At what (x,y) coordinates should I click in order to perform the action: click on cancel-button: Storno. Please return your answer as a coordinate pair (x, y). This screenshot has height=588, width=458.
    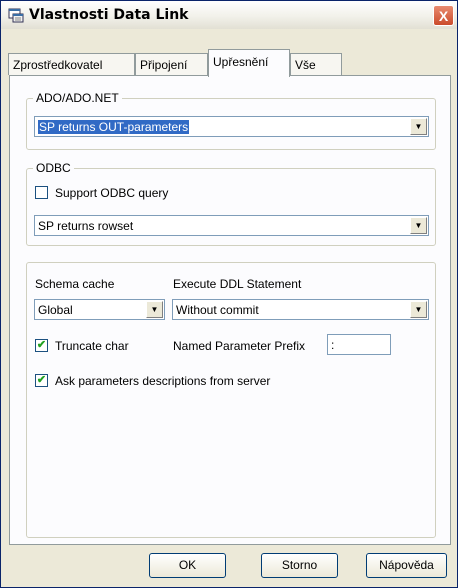
    Looking at the image, I should click on (299, 565).